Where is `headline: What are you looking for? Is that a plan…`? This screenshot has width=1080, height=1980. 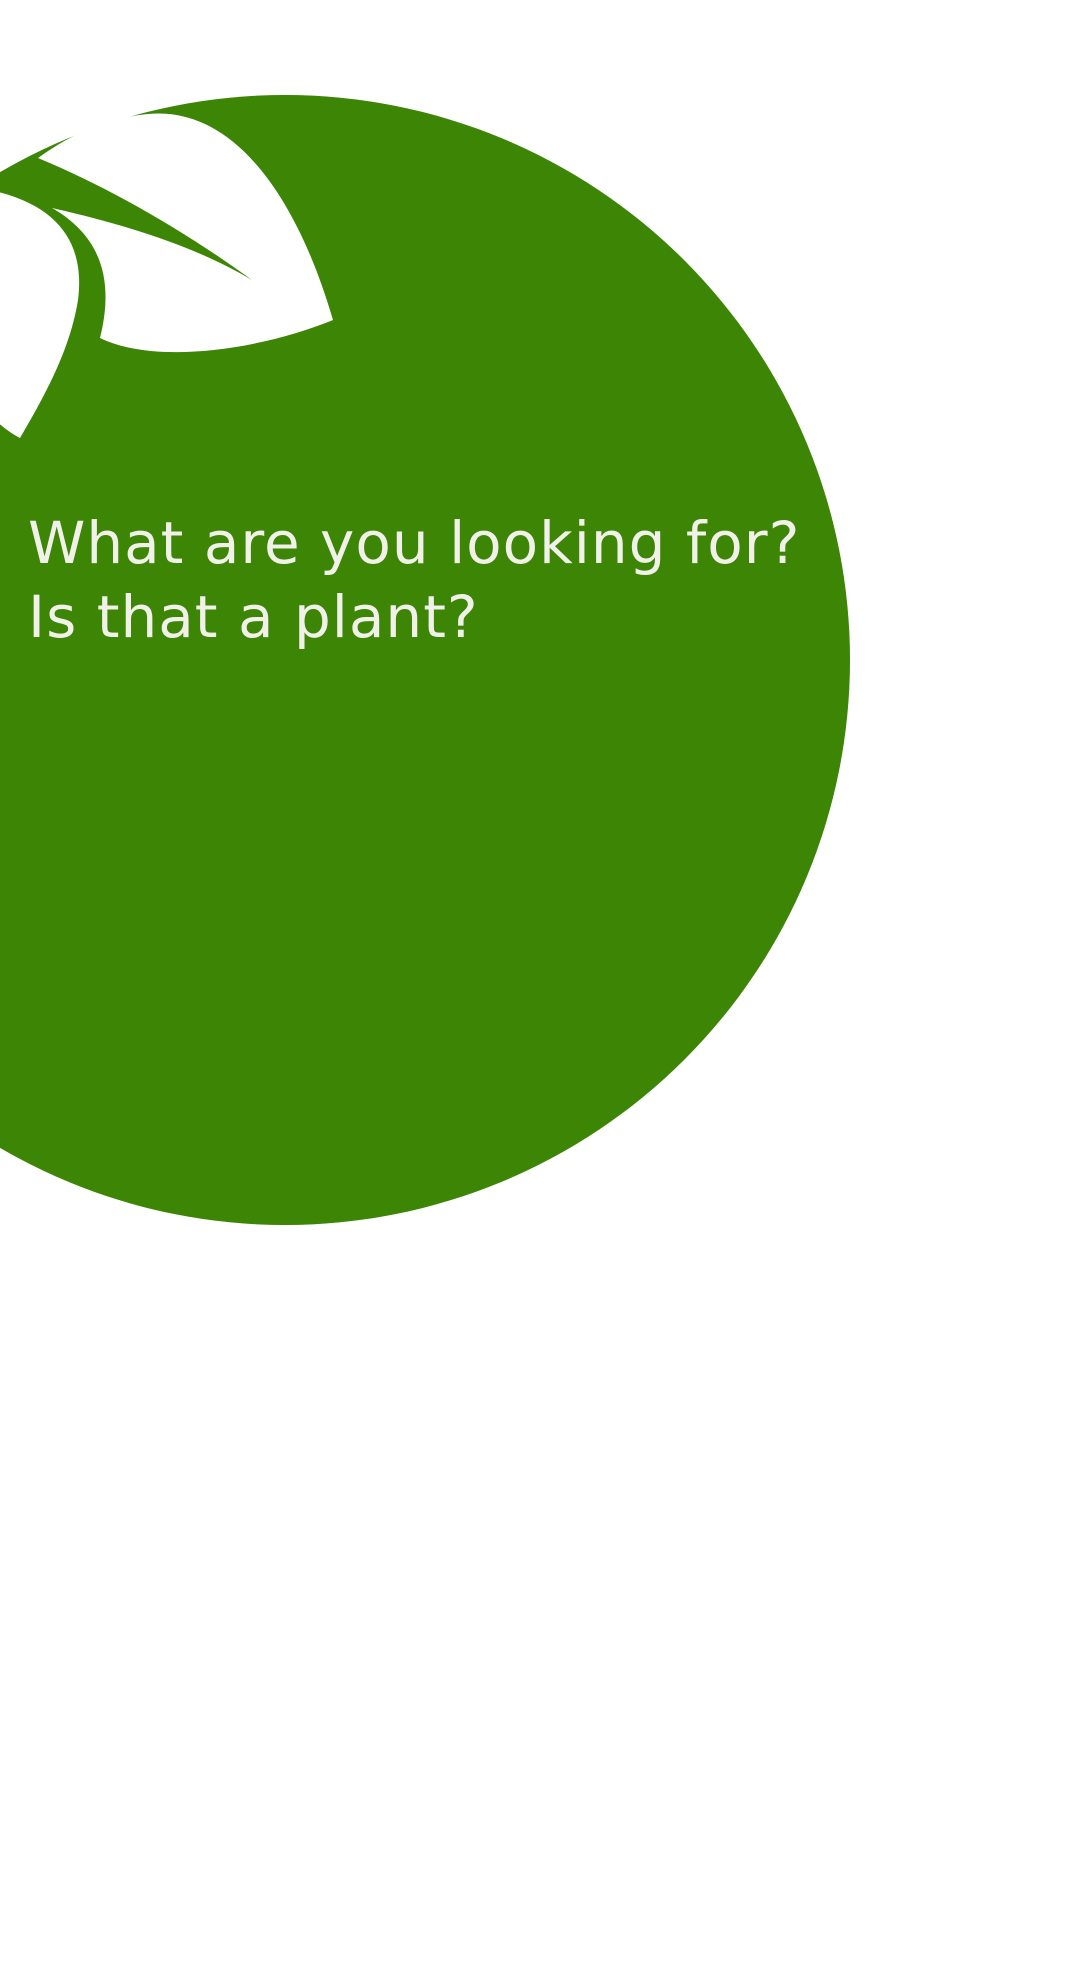 headline: What are you looking for? Is that a plan… is located at coordinates (438, 580).